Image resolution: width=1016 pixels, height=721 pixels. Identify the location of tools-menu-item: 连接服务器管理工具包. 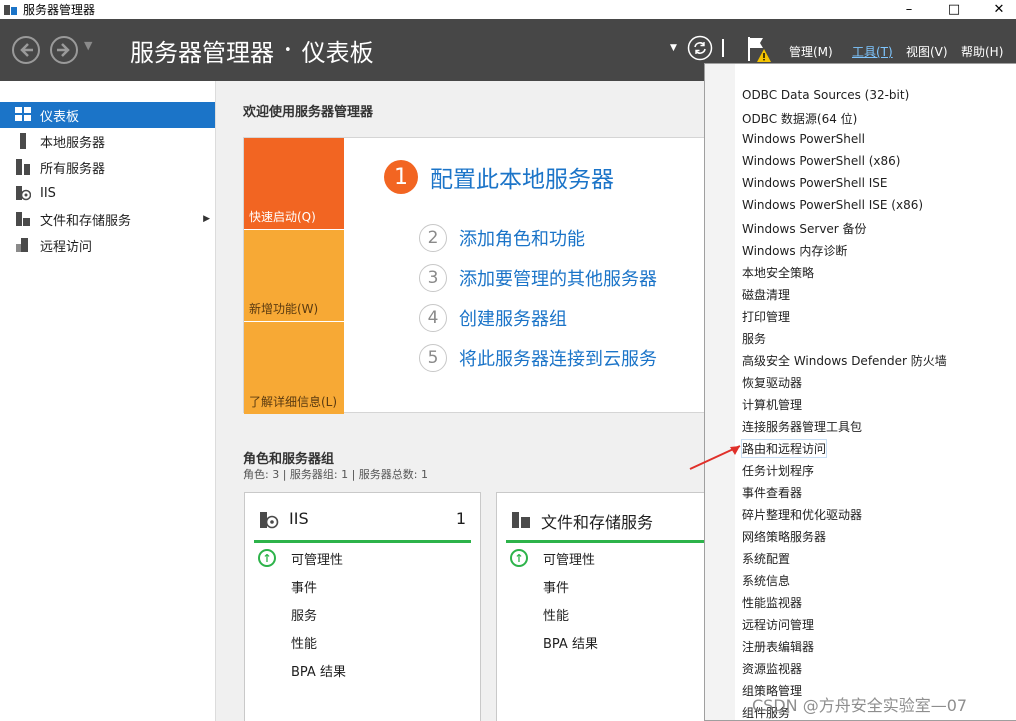
(802, 426).